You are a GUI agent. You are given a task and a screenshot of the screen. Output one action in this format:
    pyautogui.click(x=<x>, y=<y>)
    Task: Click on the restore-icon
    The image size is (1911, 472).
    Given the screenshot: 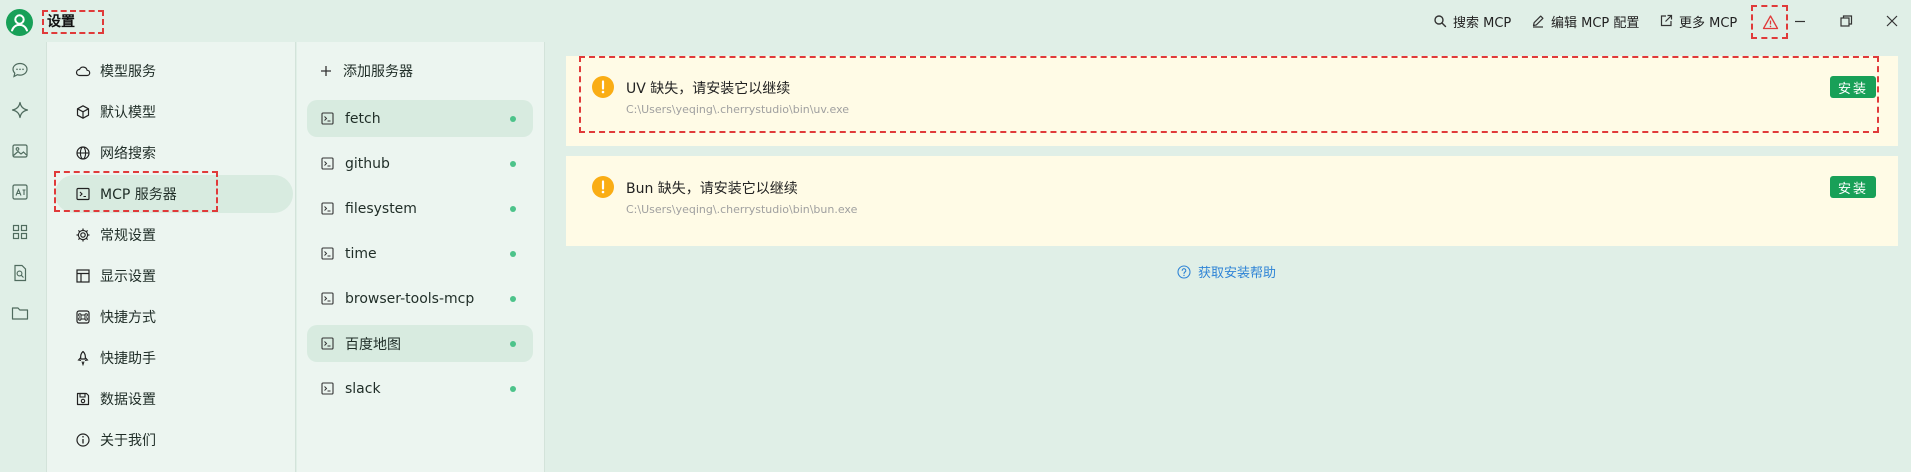 What is the action you would take?
    pyautogui.click(x=1846, y=21)
    